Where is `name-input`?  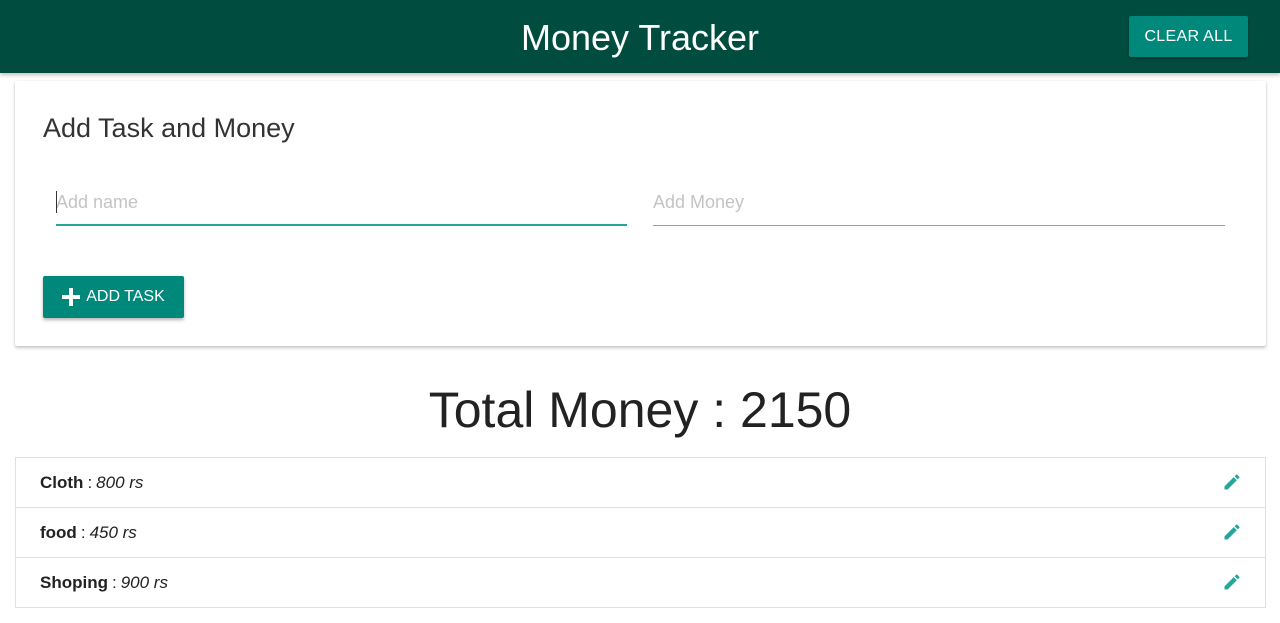 name-input is located at coordinates (341, 202).